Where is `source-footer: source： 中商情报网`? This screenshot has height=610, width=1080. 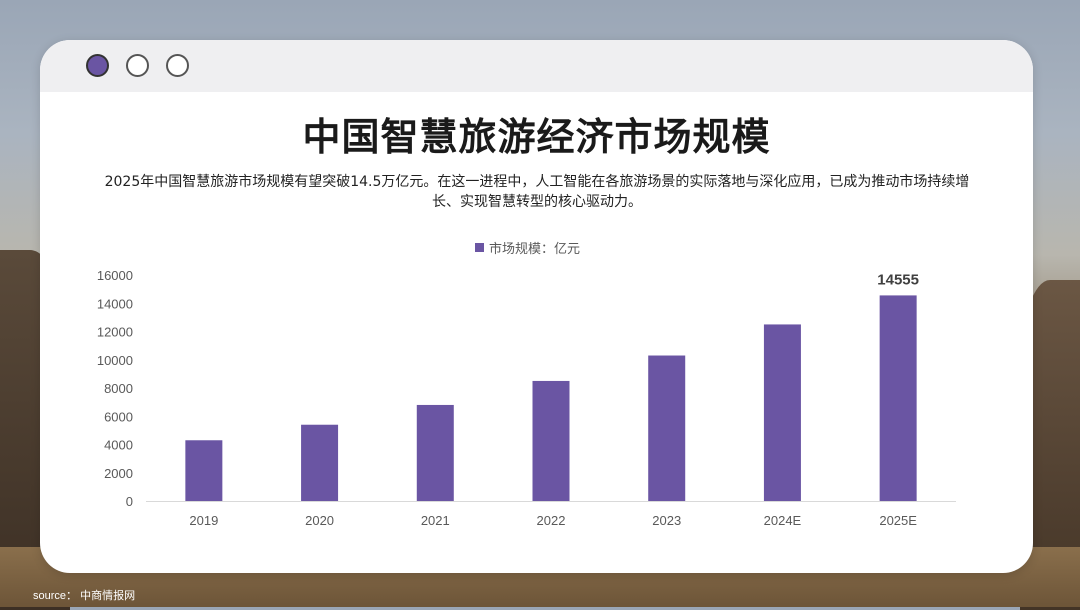 source-footer: source： 中商情报网 is located at coordinates (84, 595).